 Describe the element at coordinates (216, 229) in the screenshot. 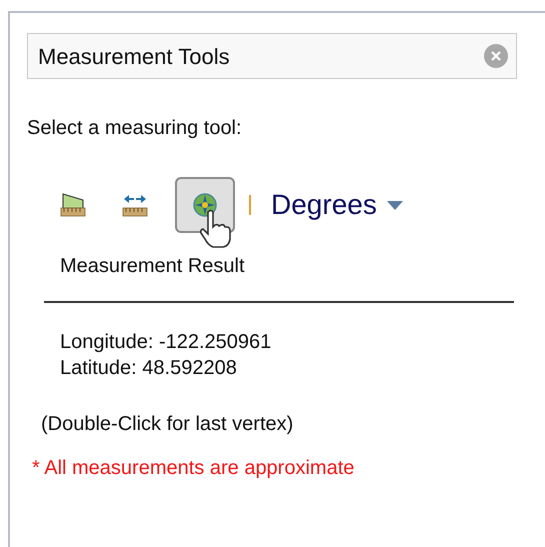

I see `hand-cursor-icon` at that location.